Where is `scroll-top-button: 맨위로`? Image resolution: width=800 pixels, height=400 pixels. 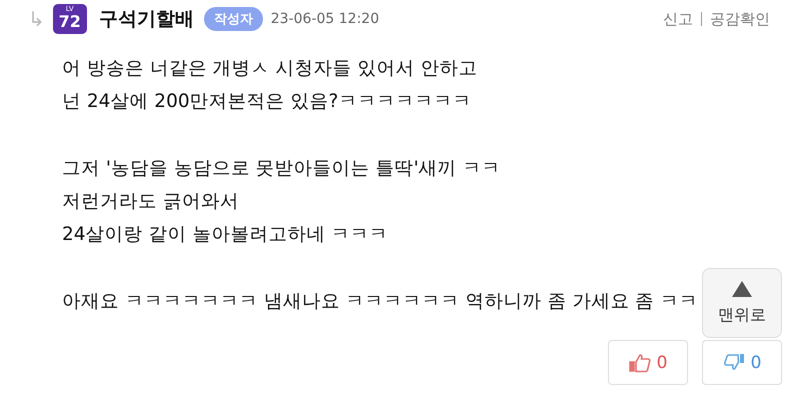 scroll-top-button: 맨위로 is located at coordinates (742, 303).